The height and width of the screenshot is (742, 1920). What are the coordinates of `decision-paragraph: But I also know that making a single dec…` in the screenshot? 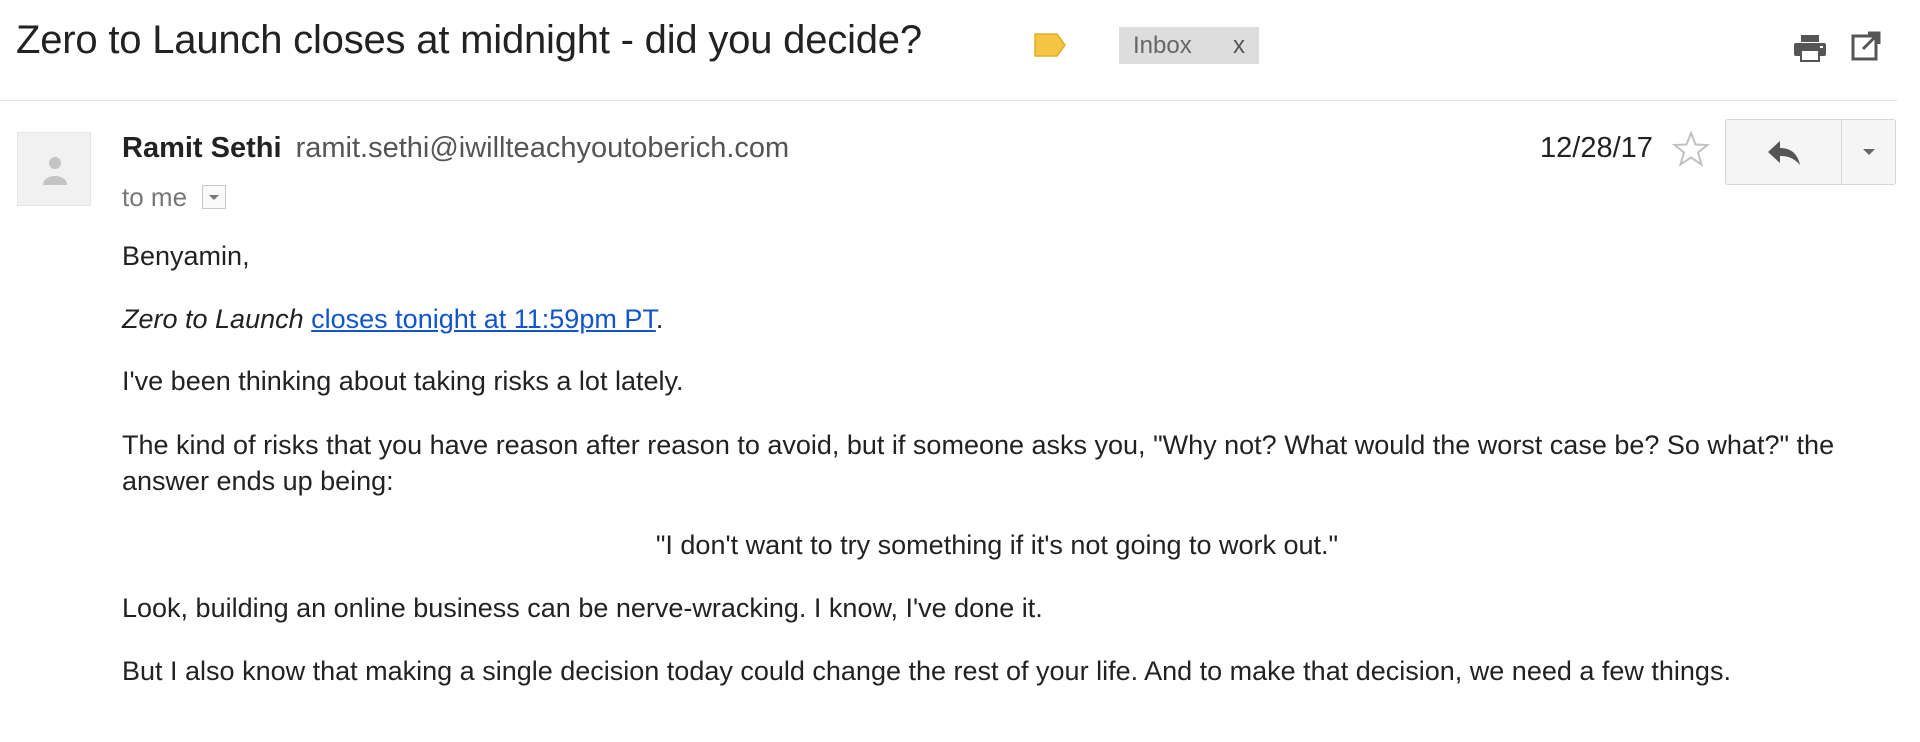 It's located at (926, 671).